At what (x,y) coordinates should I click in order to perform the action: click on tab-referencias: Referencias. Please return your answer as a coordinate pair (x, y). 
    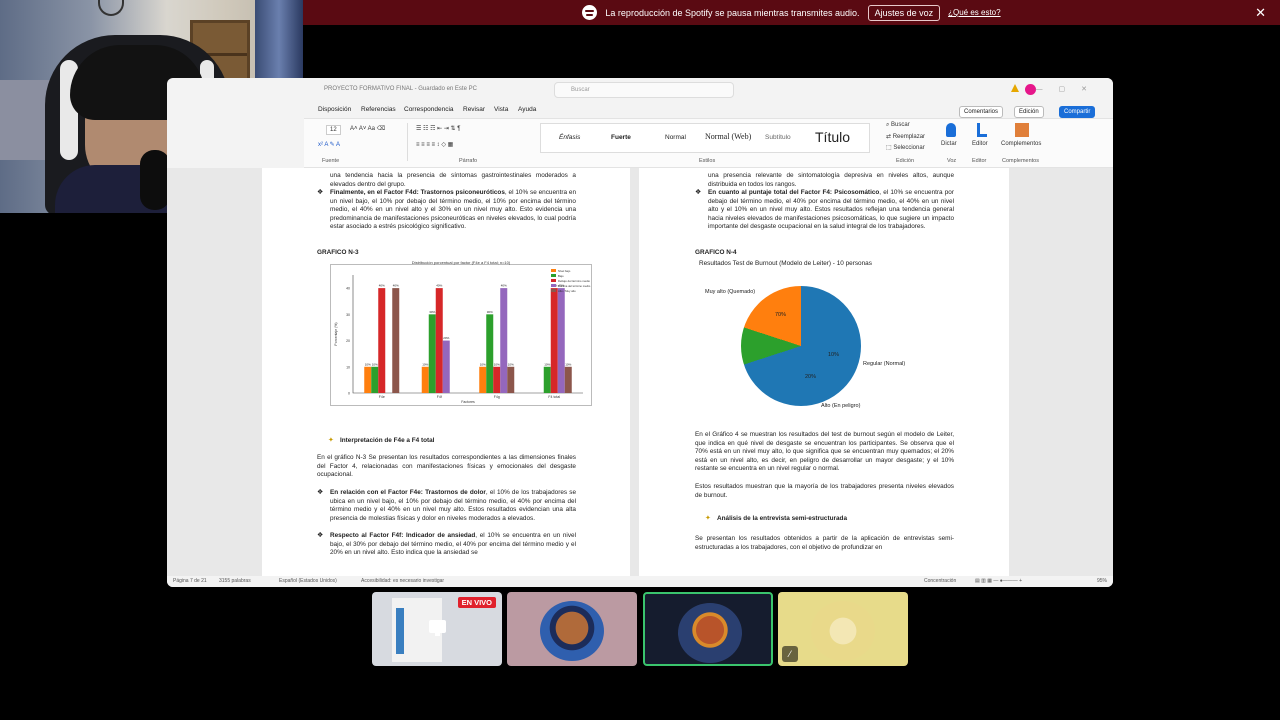
    Looking at the image, I should click on (378, 109).